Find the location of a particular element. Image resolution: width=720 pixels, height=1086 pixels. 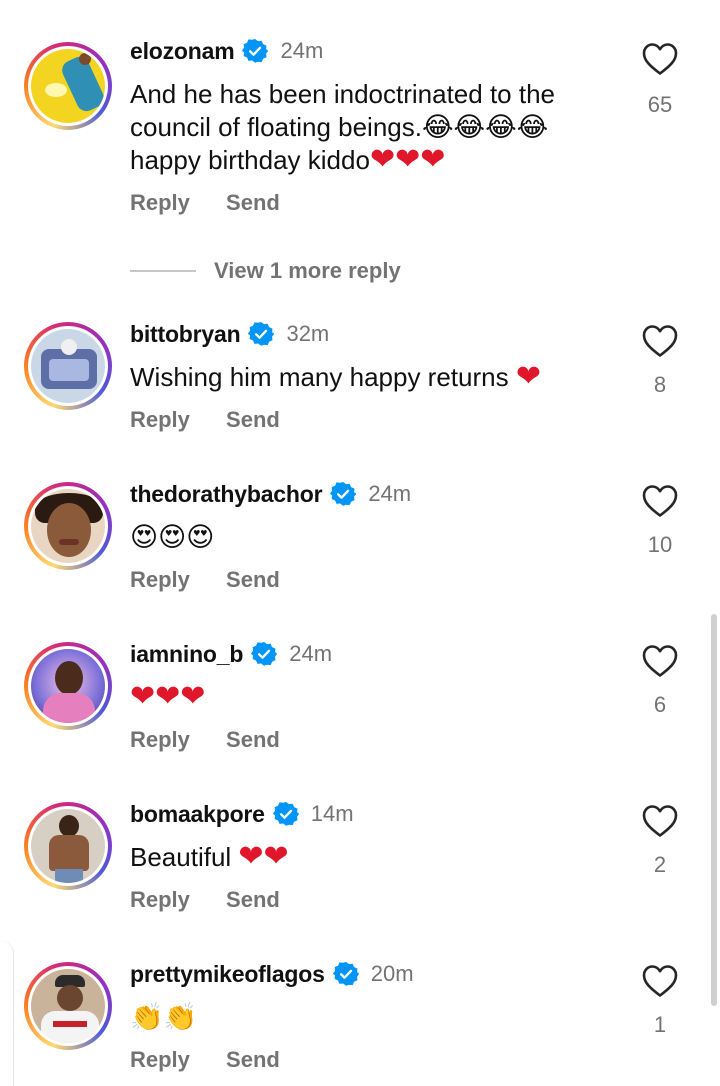

comment-text: 👏👏 is located at coordinates (365, 1017).